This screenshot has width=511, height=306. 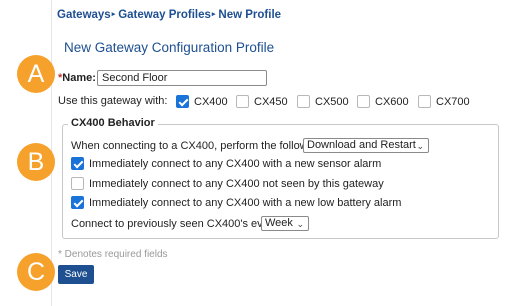 What do you see at coordinates (250, 15) in the screenshot?
I see `breadcrumb-current-page: New Profile` at bounding box center [250, 15].